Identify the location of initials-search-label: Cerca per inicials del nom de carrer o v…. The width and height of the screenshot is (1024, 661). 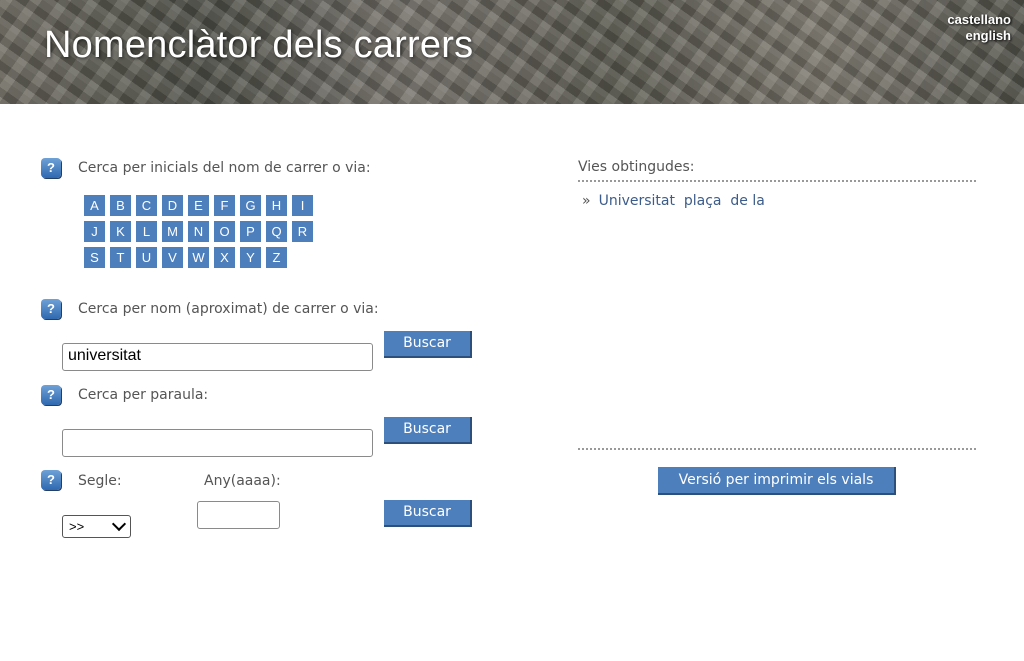
(224, 168).